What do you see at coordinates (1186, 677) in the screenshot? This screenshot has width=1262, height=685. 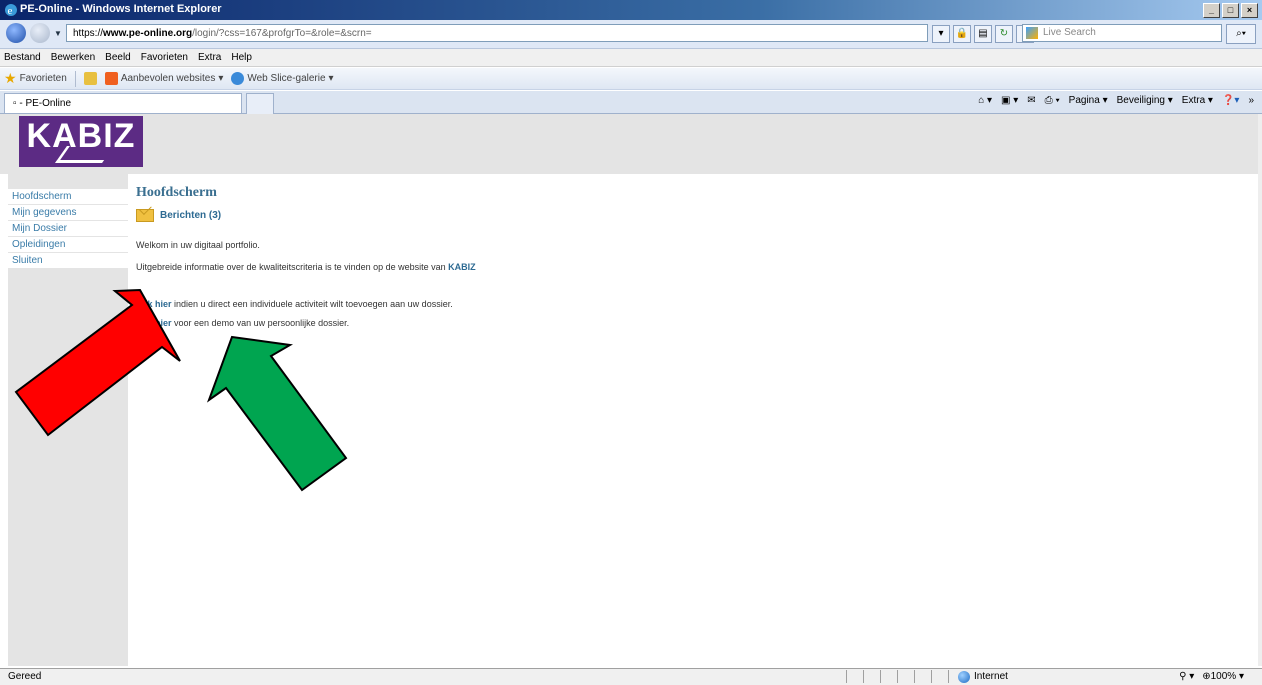 I see `protected-mode-icon: ⚲ ▾` at bounding box center [1186, 677].